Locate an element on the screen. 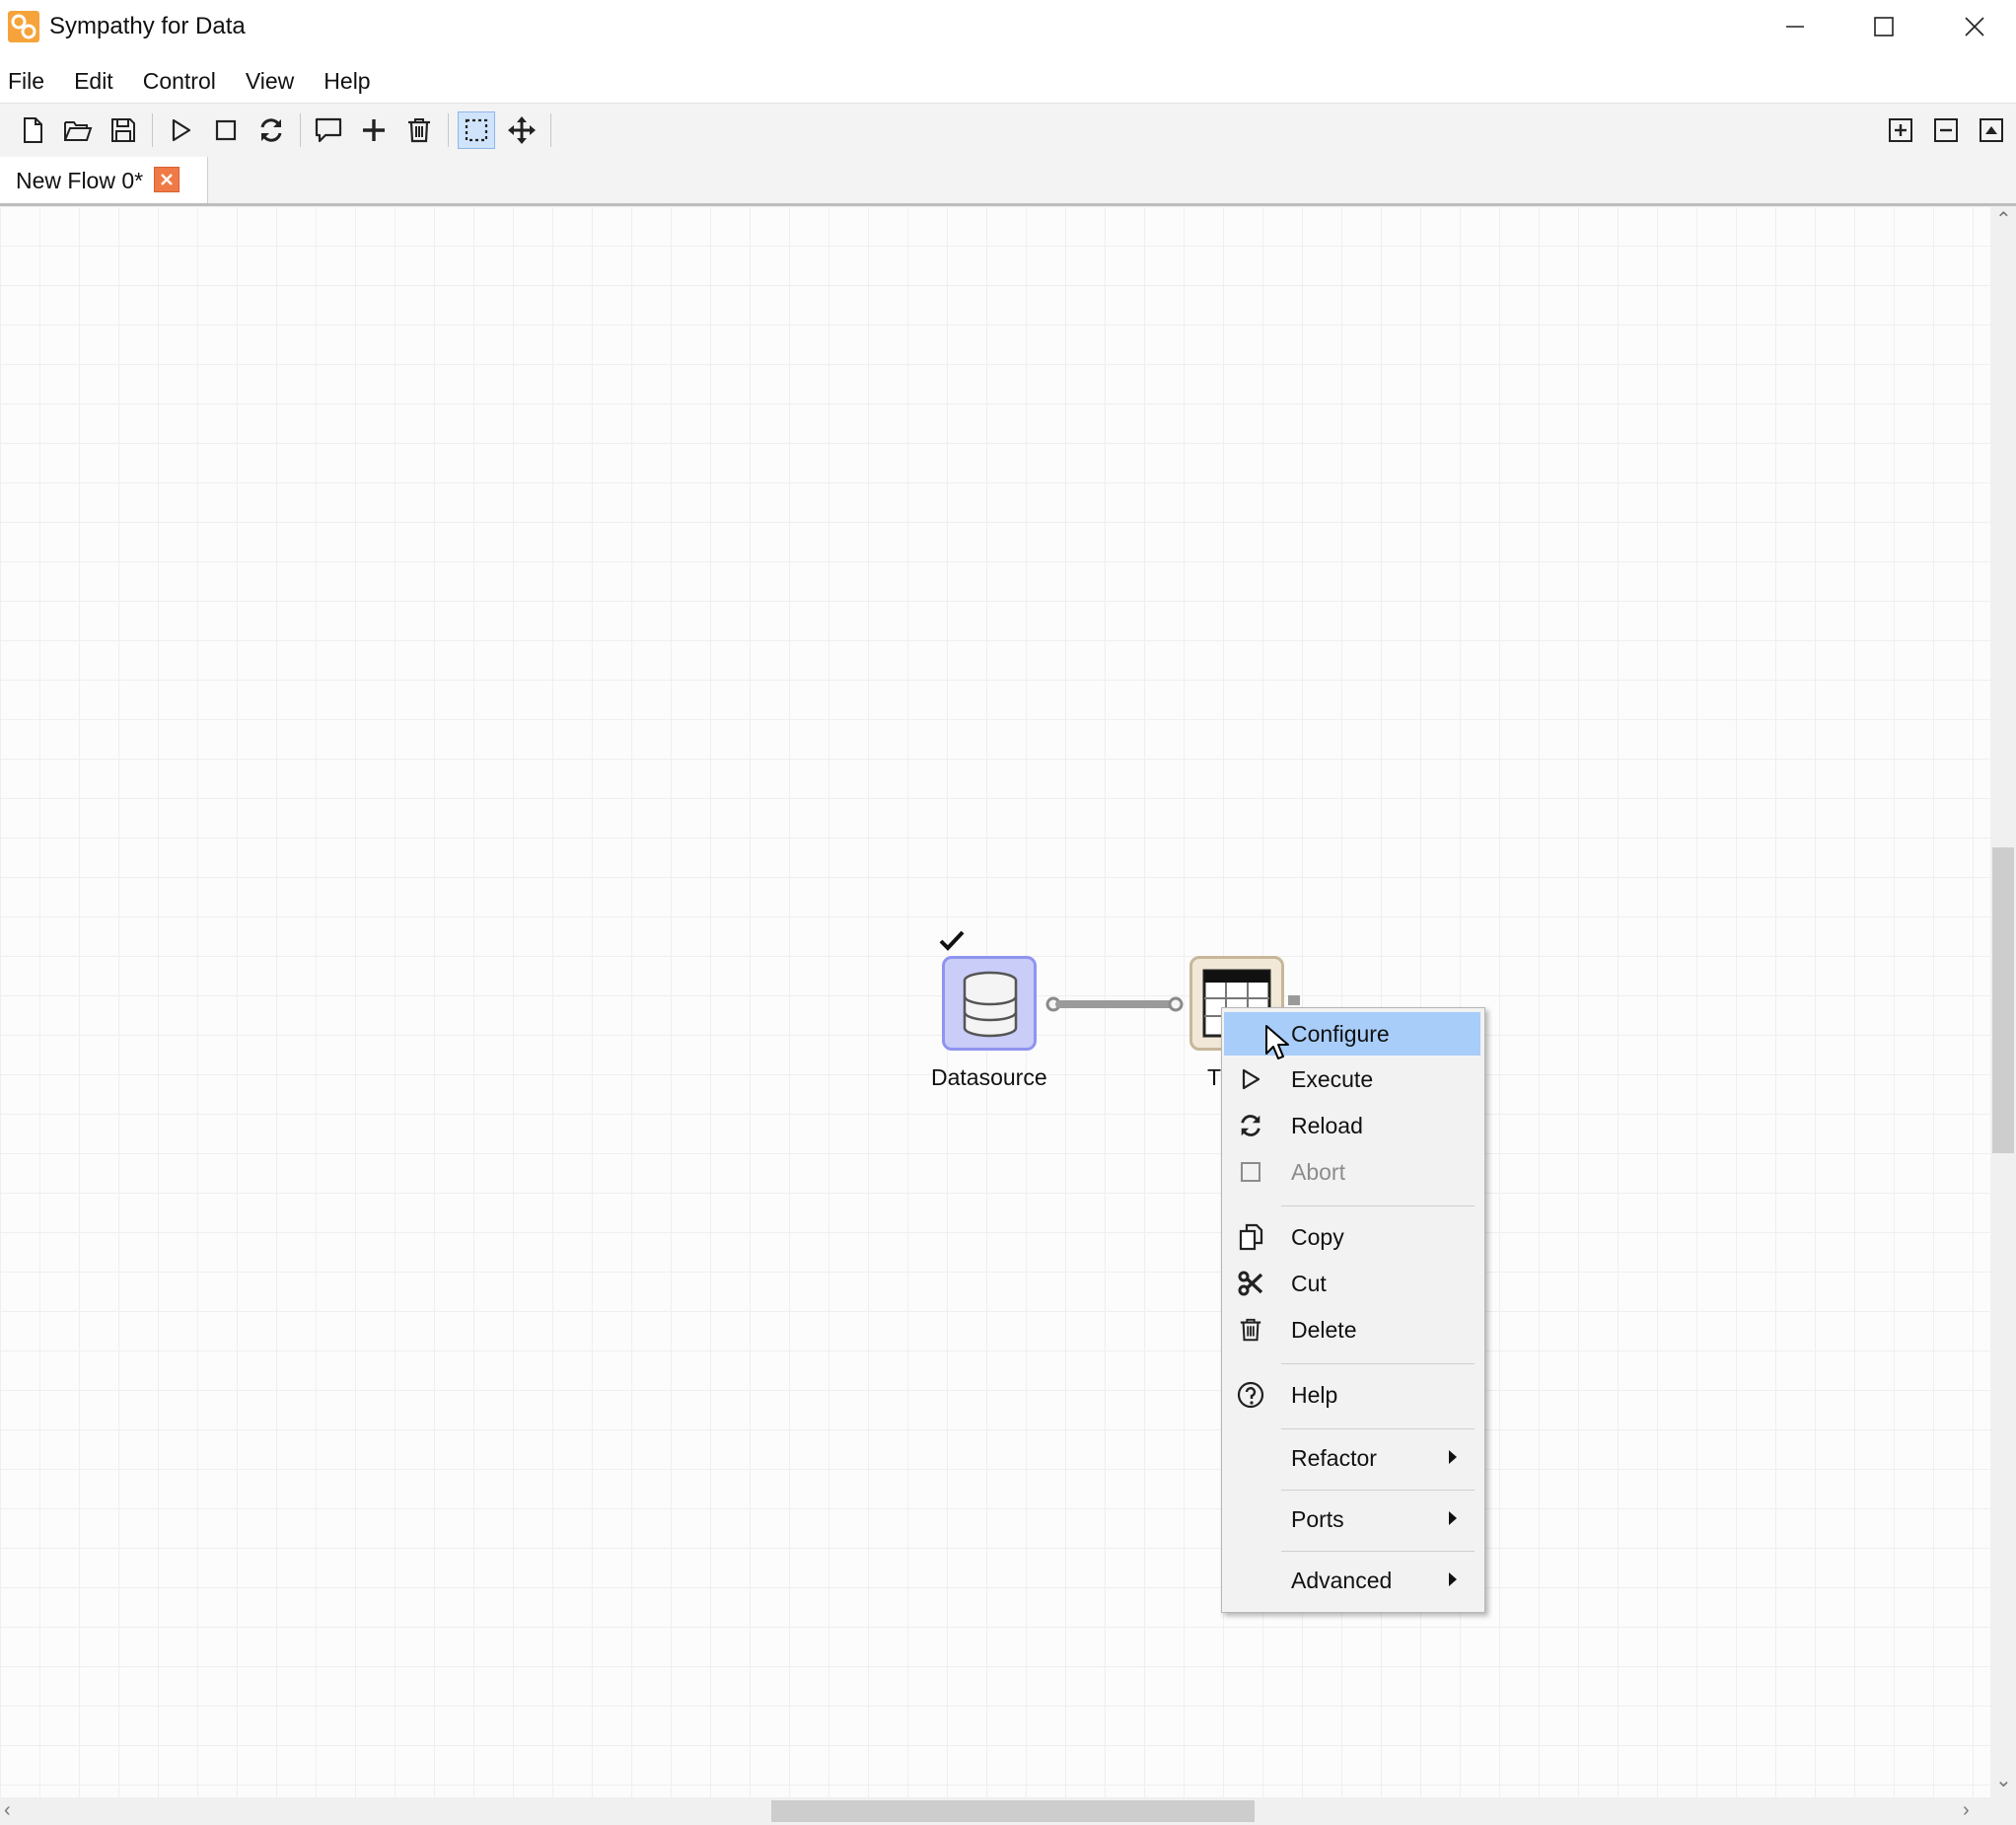 This screenshot has width=2016, height=1825. table-node-label: T is located at coordinates (1214, 1077).